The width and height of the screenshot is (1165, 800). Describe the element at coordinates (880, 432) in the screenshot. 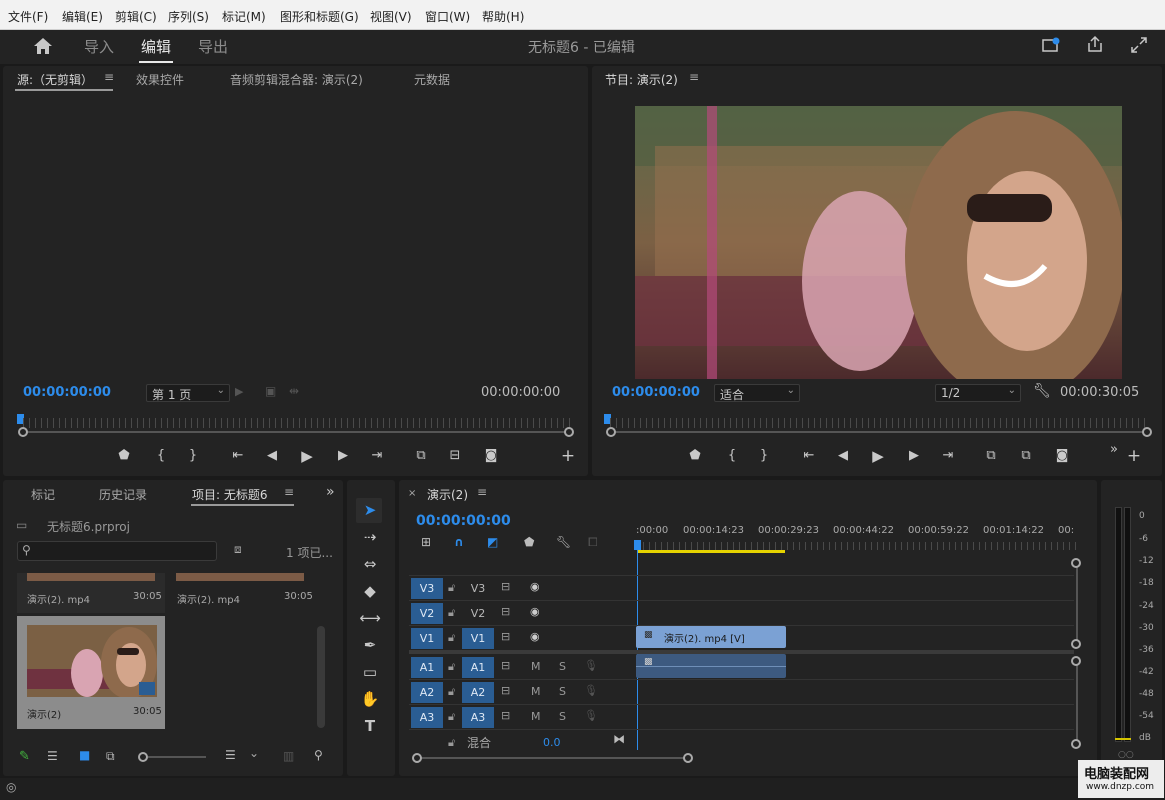

I see `program-zoom-bar` at that location.